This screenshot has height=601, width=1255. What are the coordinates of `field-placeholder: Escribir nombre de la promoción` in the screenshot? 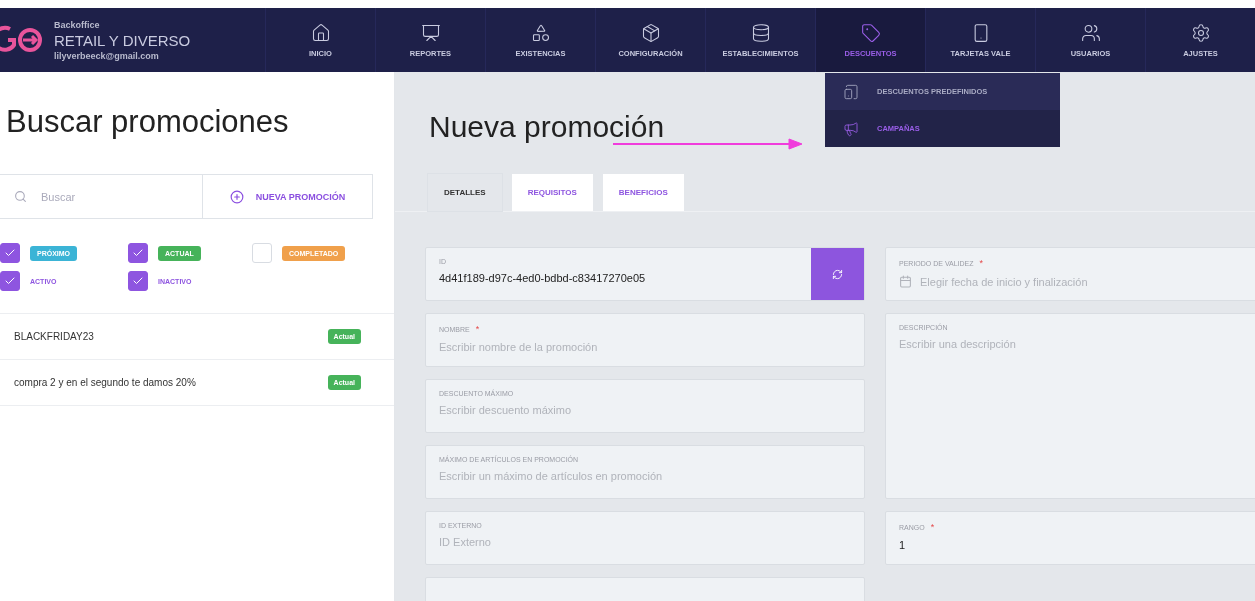 It's located at (519, 347).